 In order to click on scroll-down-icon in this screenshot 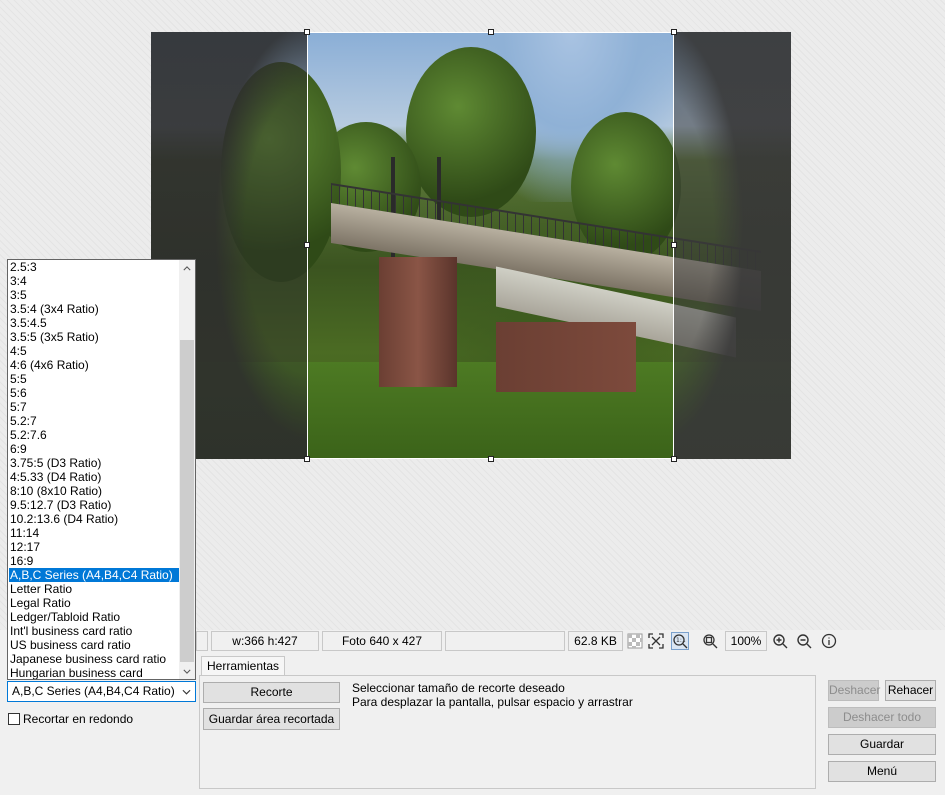, I will do `click(187, 671)`.